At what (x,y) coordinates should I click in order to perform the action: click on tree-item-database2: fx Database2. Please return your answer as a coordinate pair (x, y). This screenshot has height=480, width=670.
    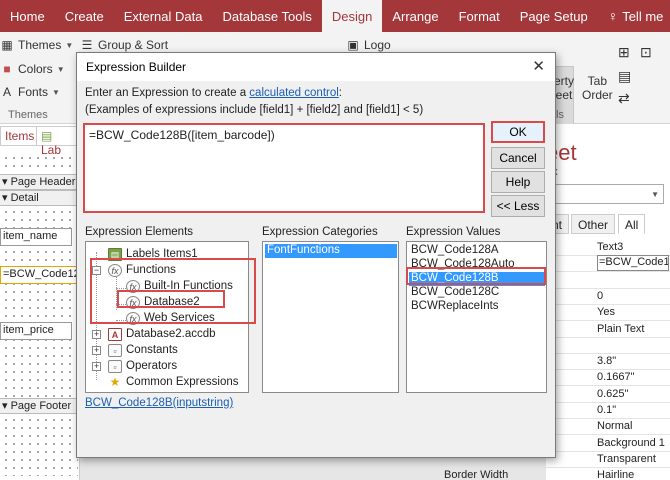
    Looking at the image, I should click on (163, 302).